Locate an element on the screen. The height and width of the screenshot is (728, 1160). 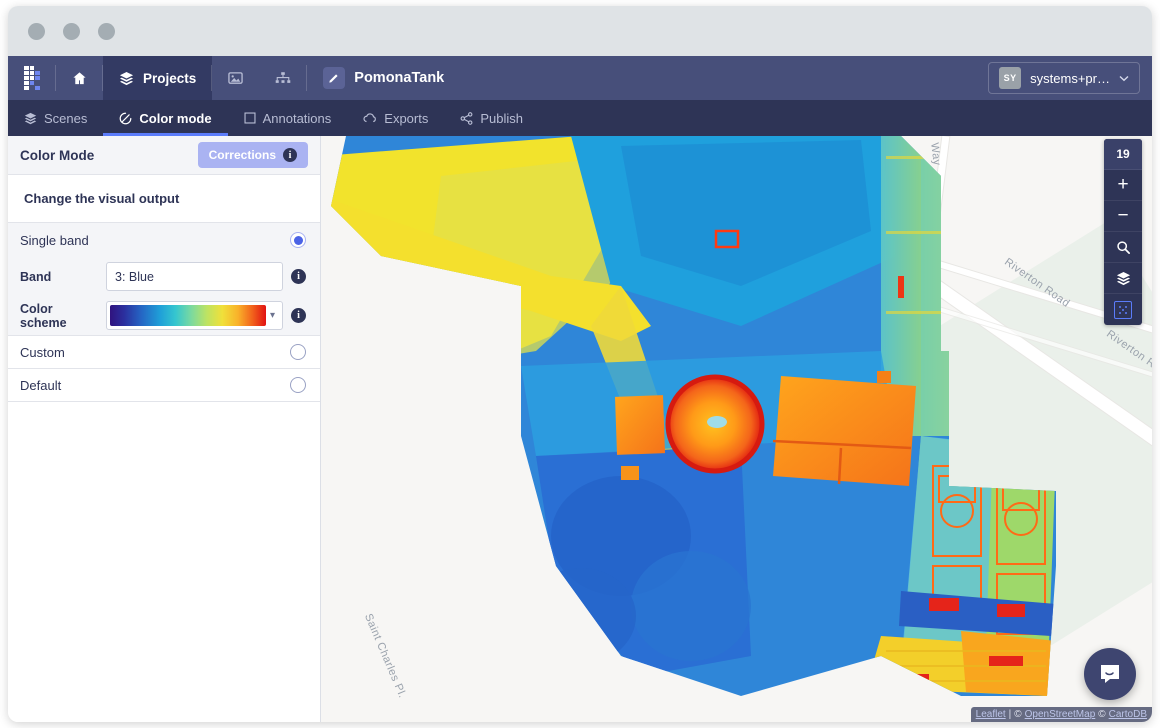
nav-home is located at coordinates (79, 78).